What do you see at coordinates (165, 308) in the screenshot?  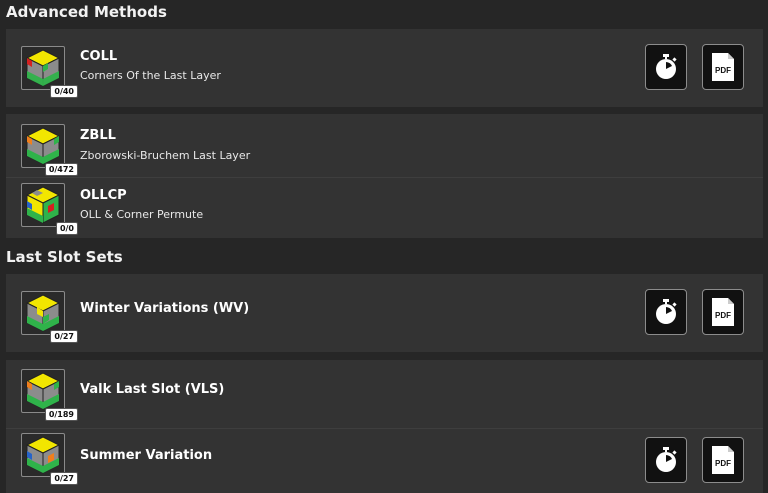 I see `item-title: Winter Variations (WV)` at bounding box center [165, 308].